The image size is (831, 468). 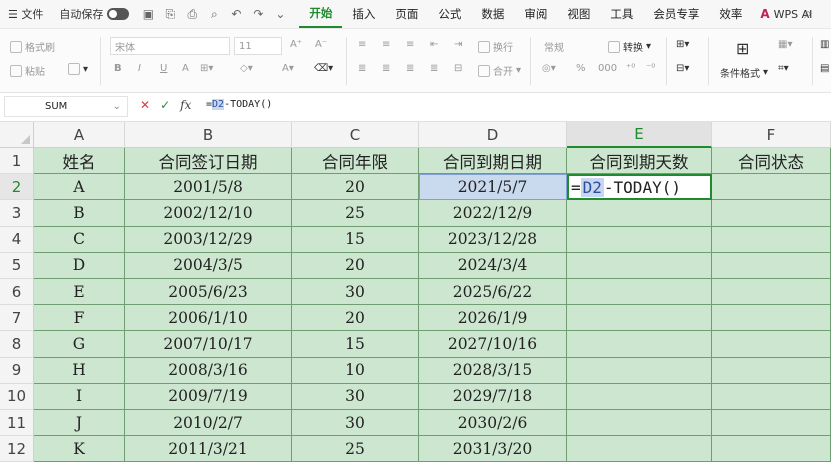 What do you see at coordinates (79, 187) in the screenshot?
I see `table-cell: A` at bounding box center [79, 187].